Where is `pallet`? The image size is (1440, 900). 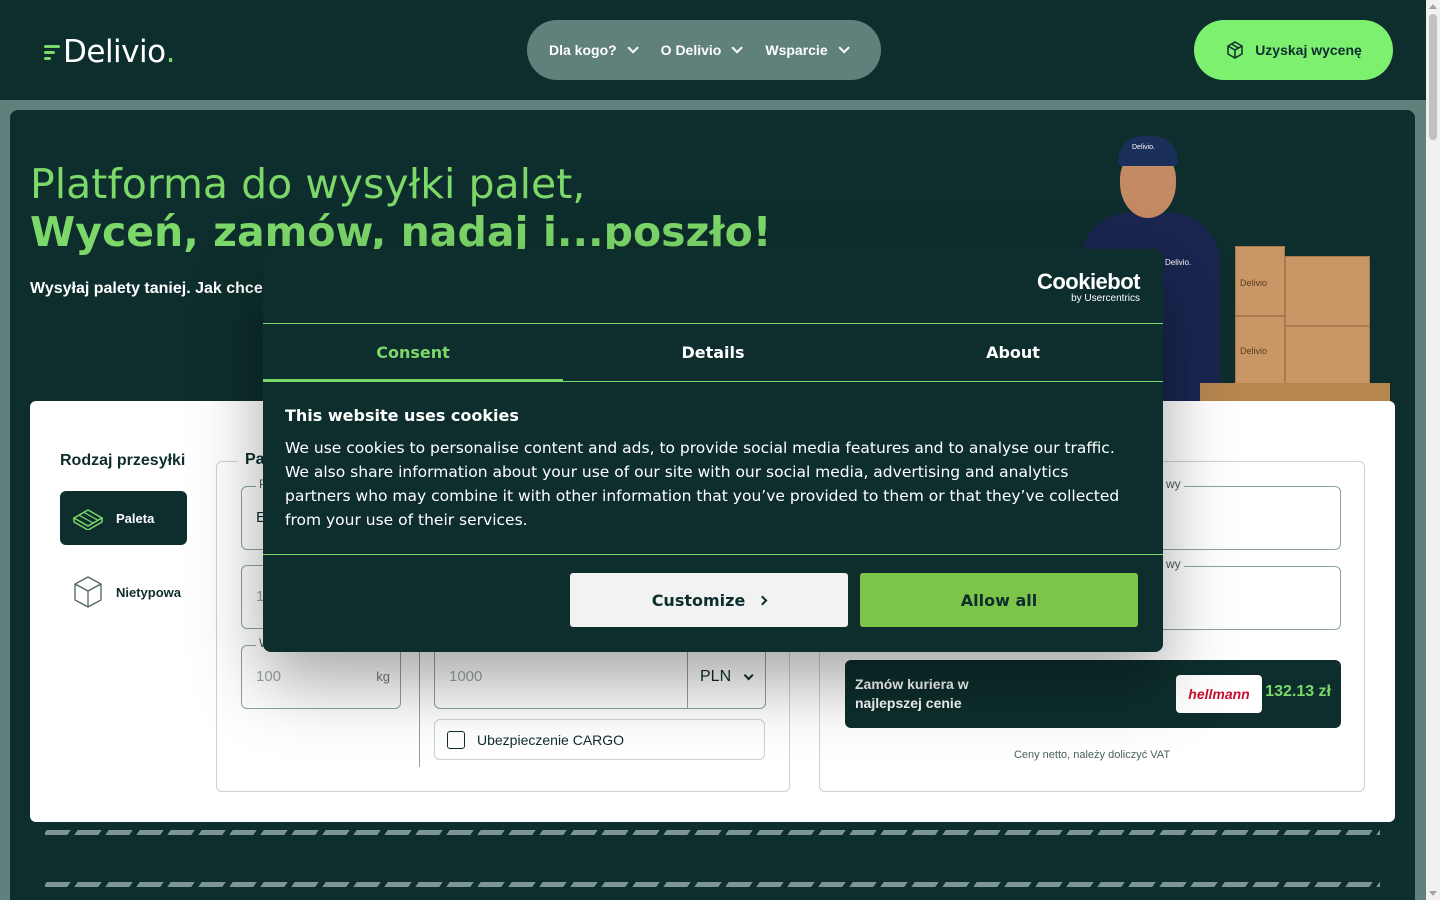 pallet is located at coordinates (1295, 393).